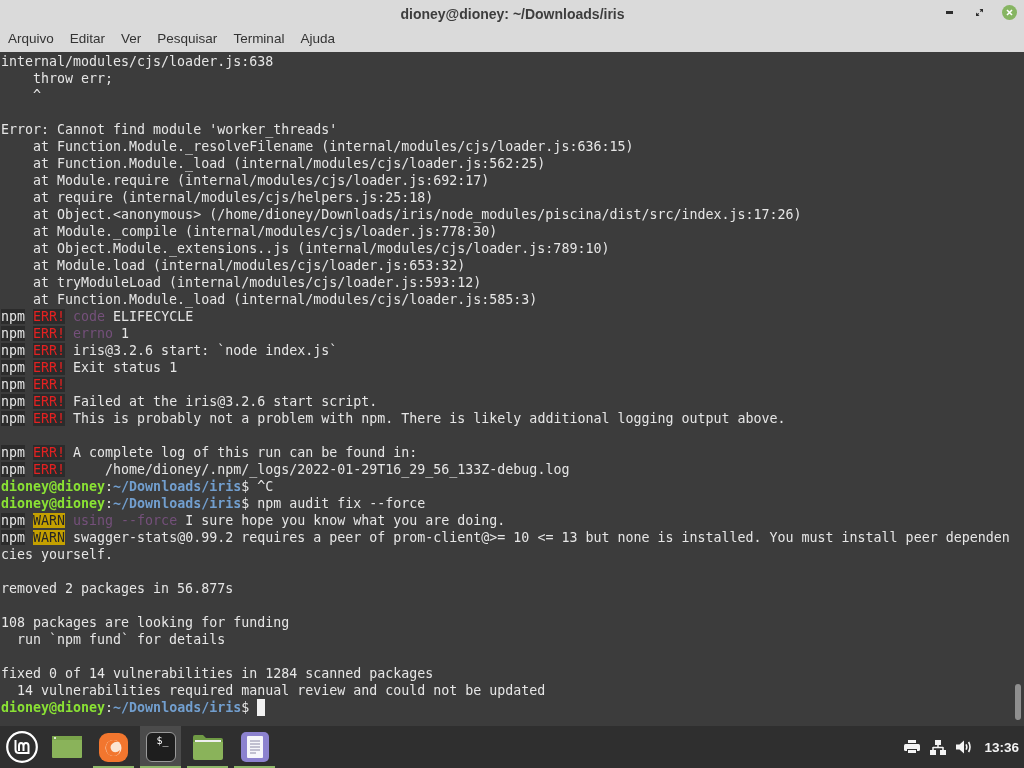 The width and height of the screenshot is (1024, 768). What do you see at coordinates (253, 520) in the screenshot?
I see `npm-log-line: npm WARN using --force I sure hope you know what you are doing.` at bounding box center [253, 520].